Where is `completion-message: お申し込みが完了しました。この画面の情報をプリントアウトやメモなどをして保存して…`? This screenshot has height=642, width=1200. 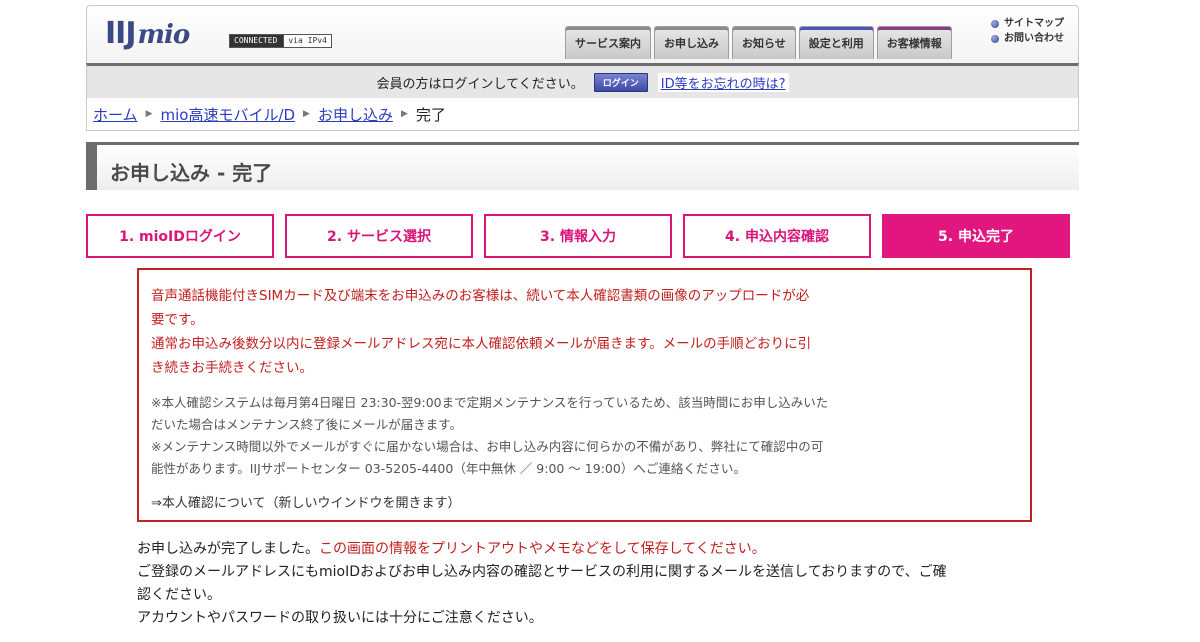
completion-message: お申し込みが完了しました。この画面の情報をプリントアウトやメモなどをして保存して… is located at coordinates (587, 584).